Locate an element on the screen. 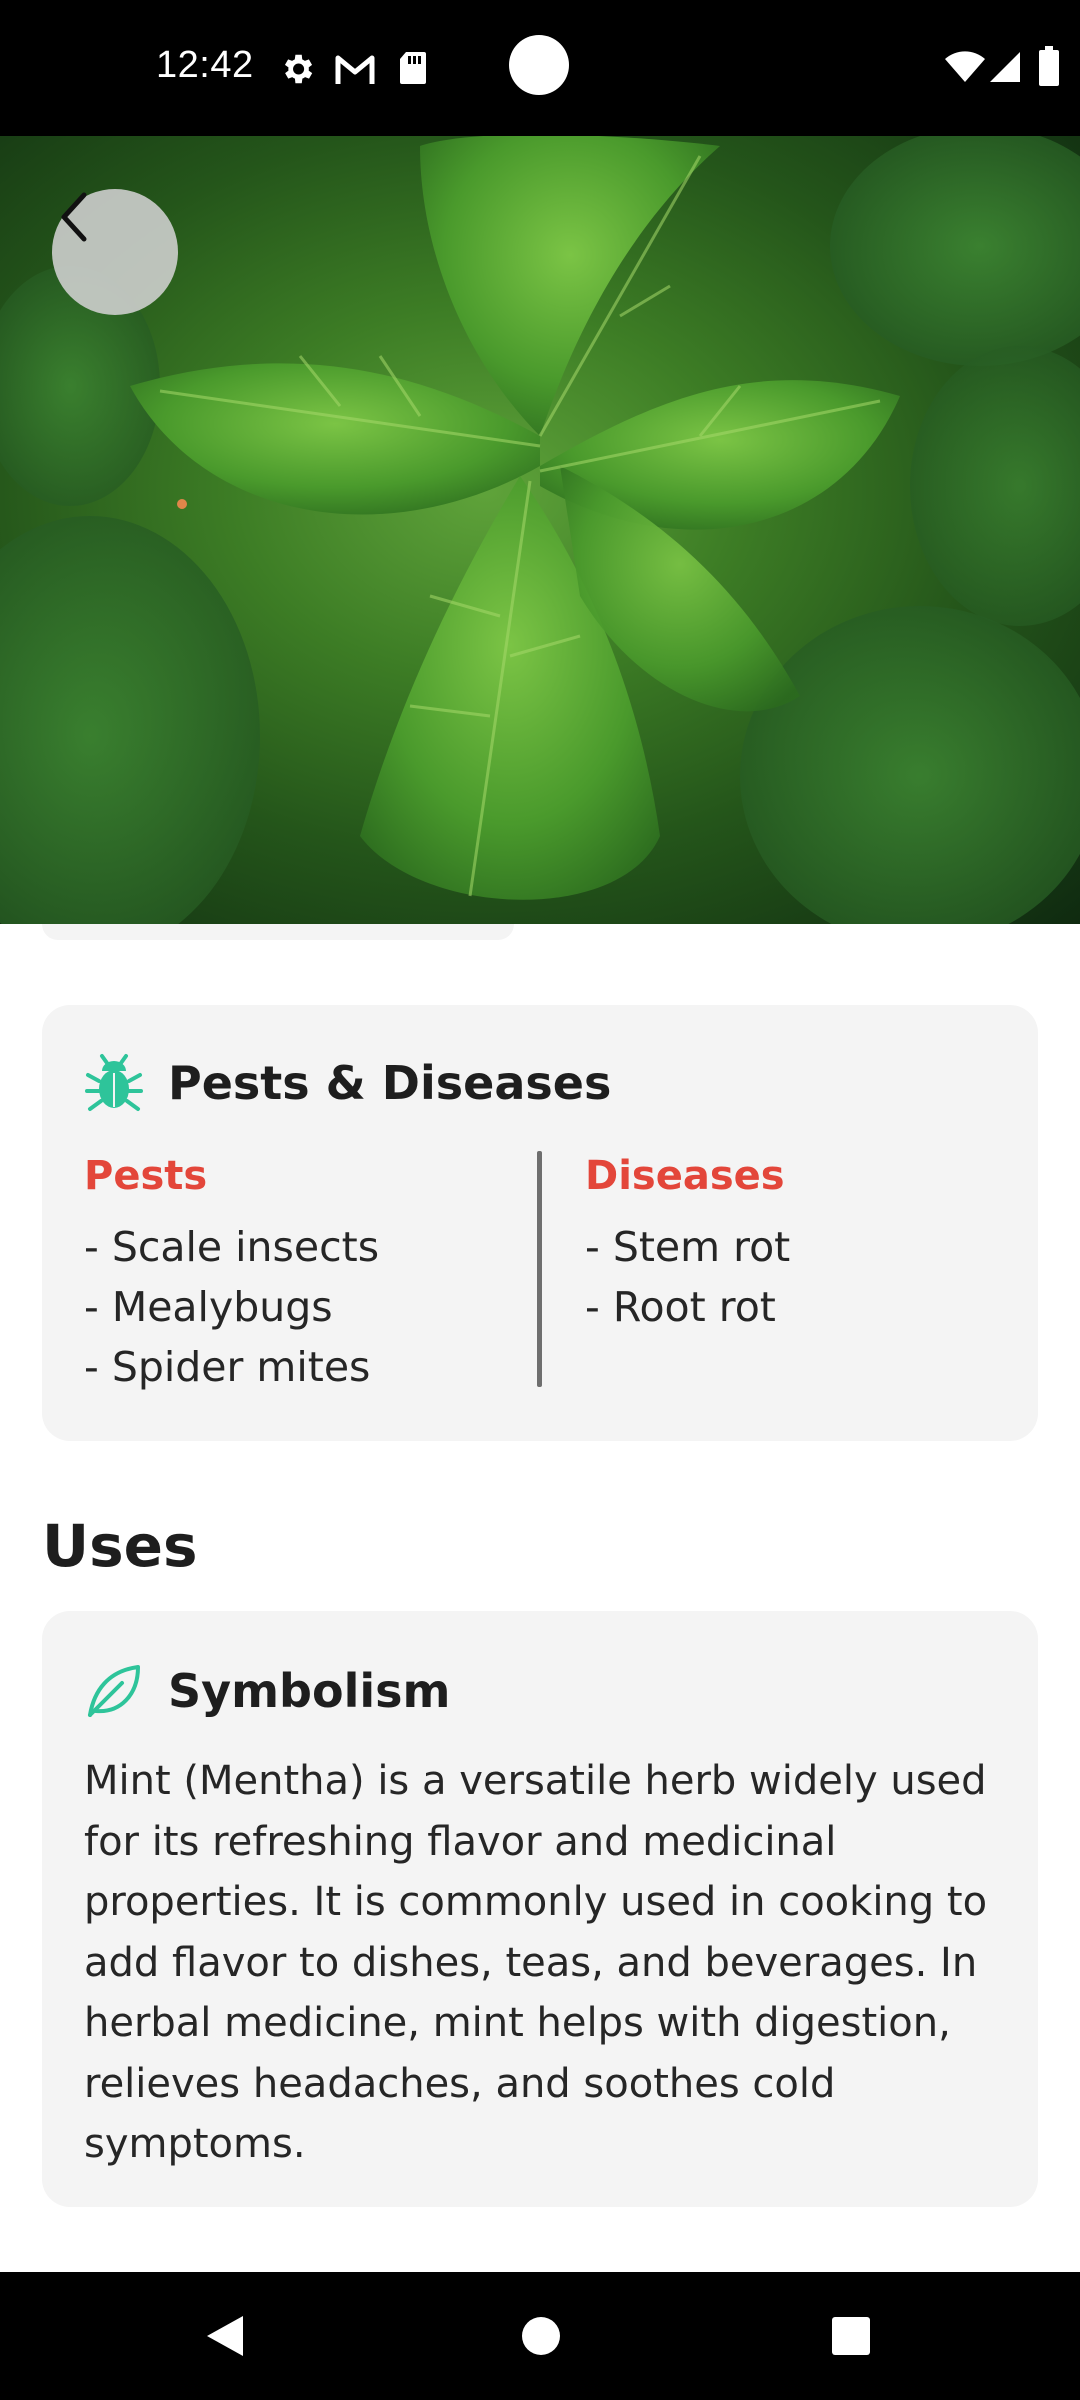  signal-icon is located at coordinates (1005, 69).